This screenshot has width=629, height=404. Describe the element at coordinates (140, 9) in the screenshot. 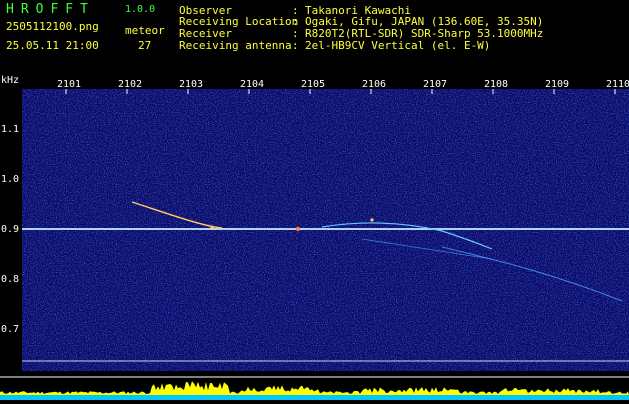

I see `app-version: 1.0.0` at that location.